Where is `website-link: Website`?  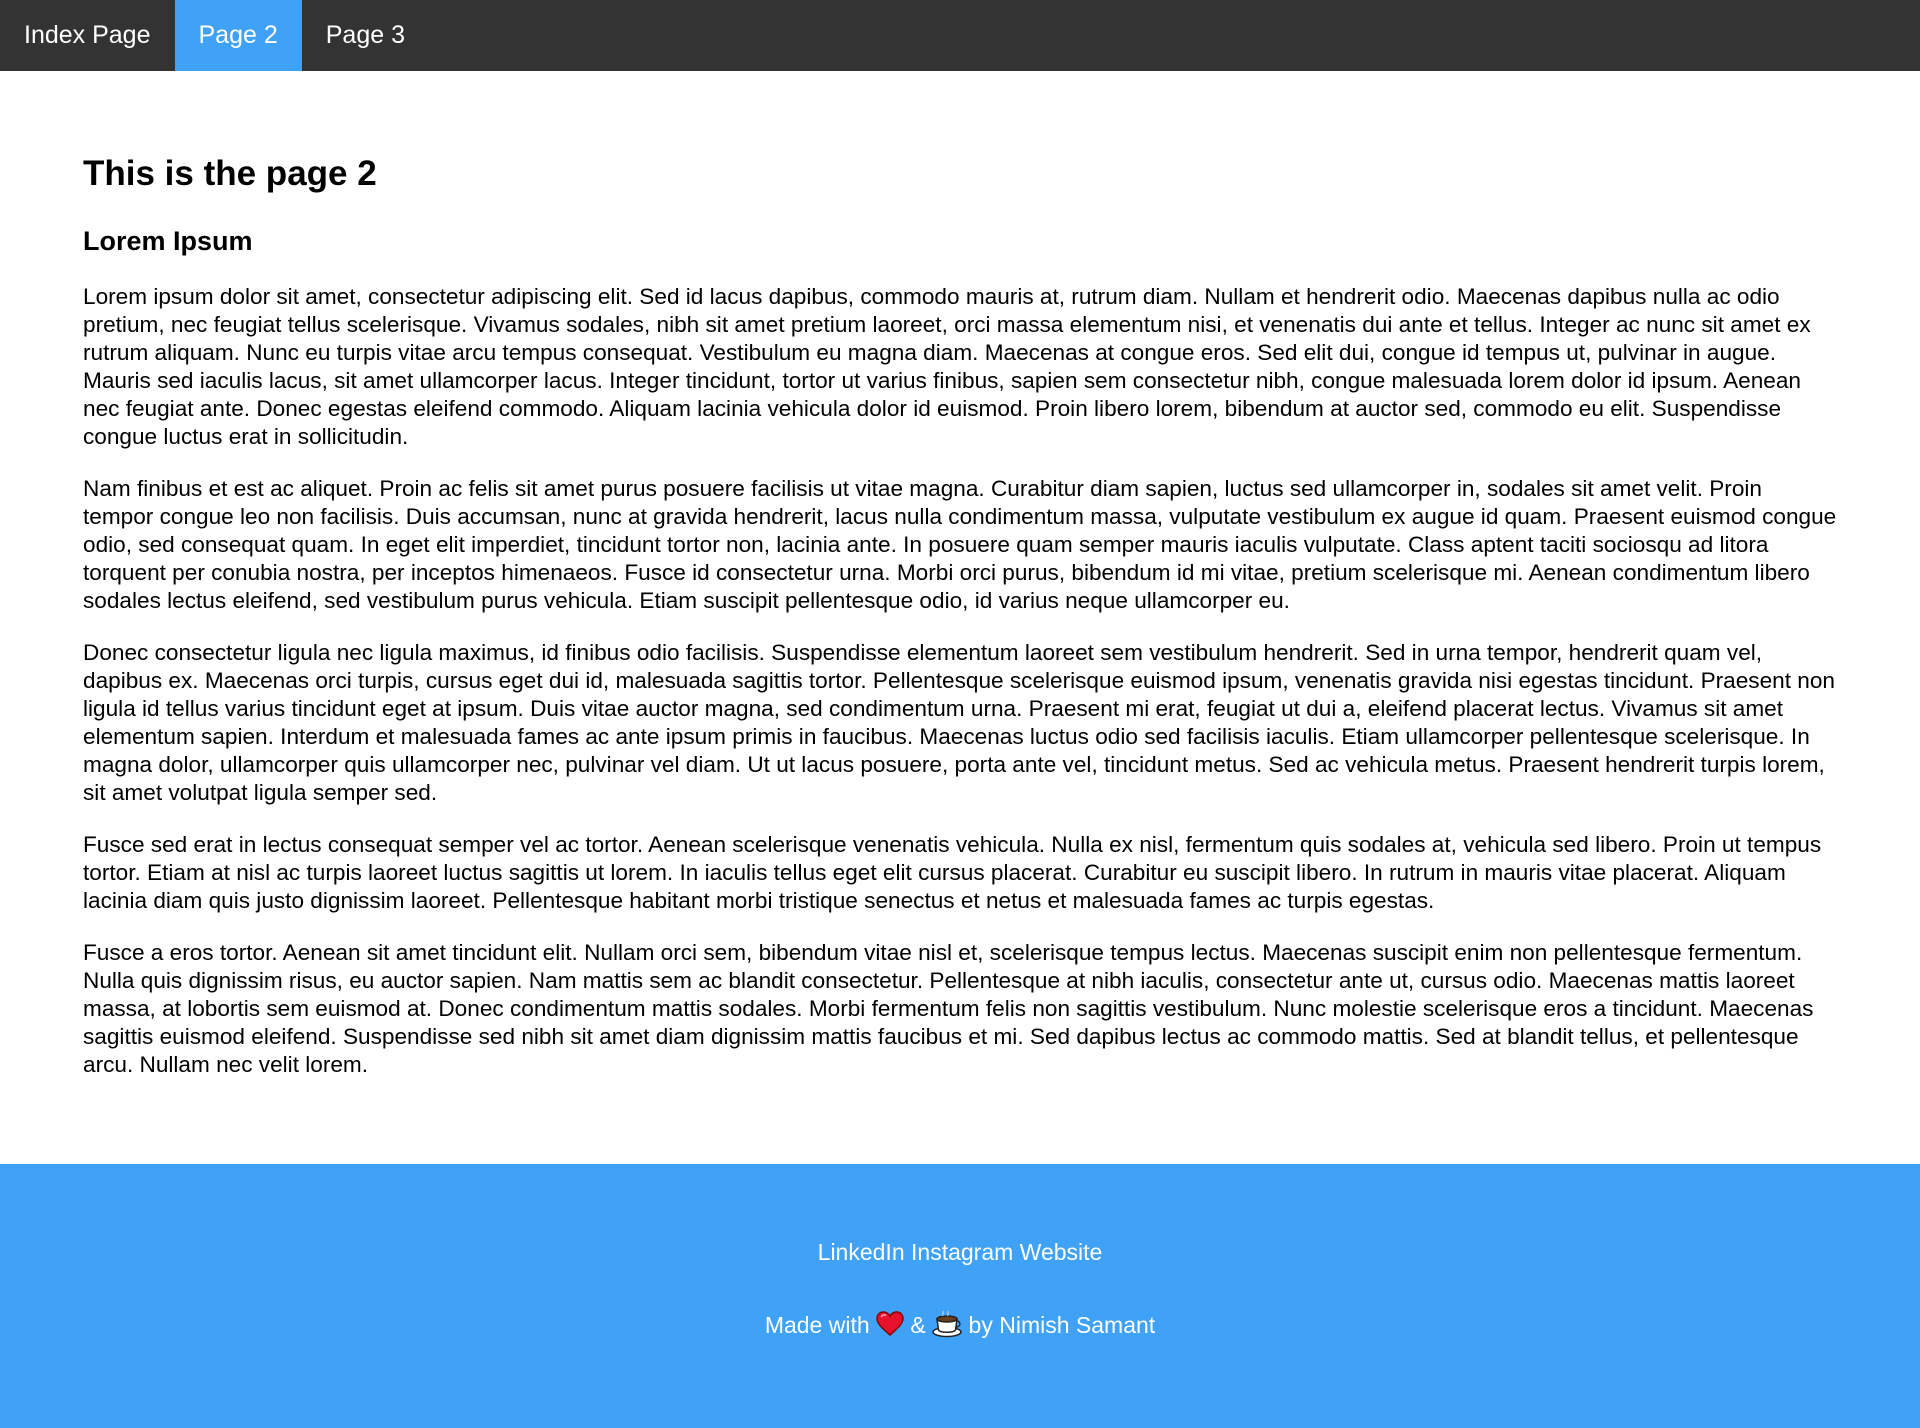
website-link: Website is located at coordinates (1061, 1252).